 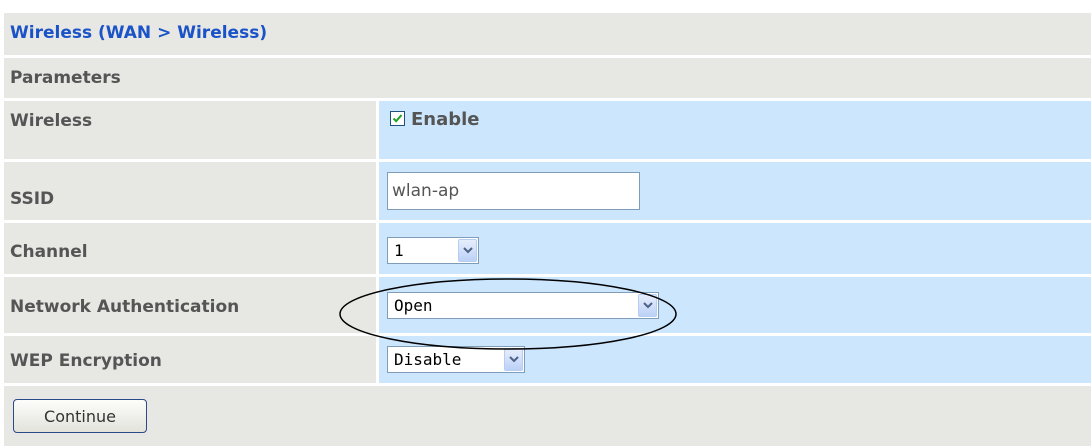 I want to click on wep-encryption-row: WEP Encryption Disable, so click(x=547, y=359).